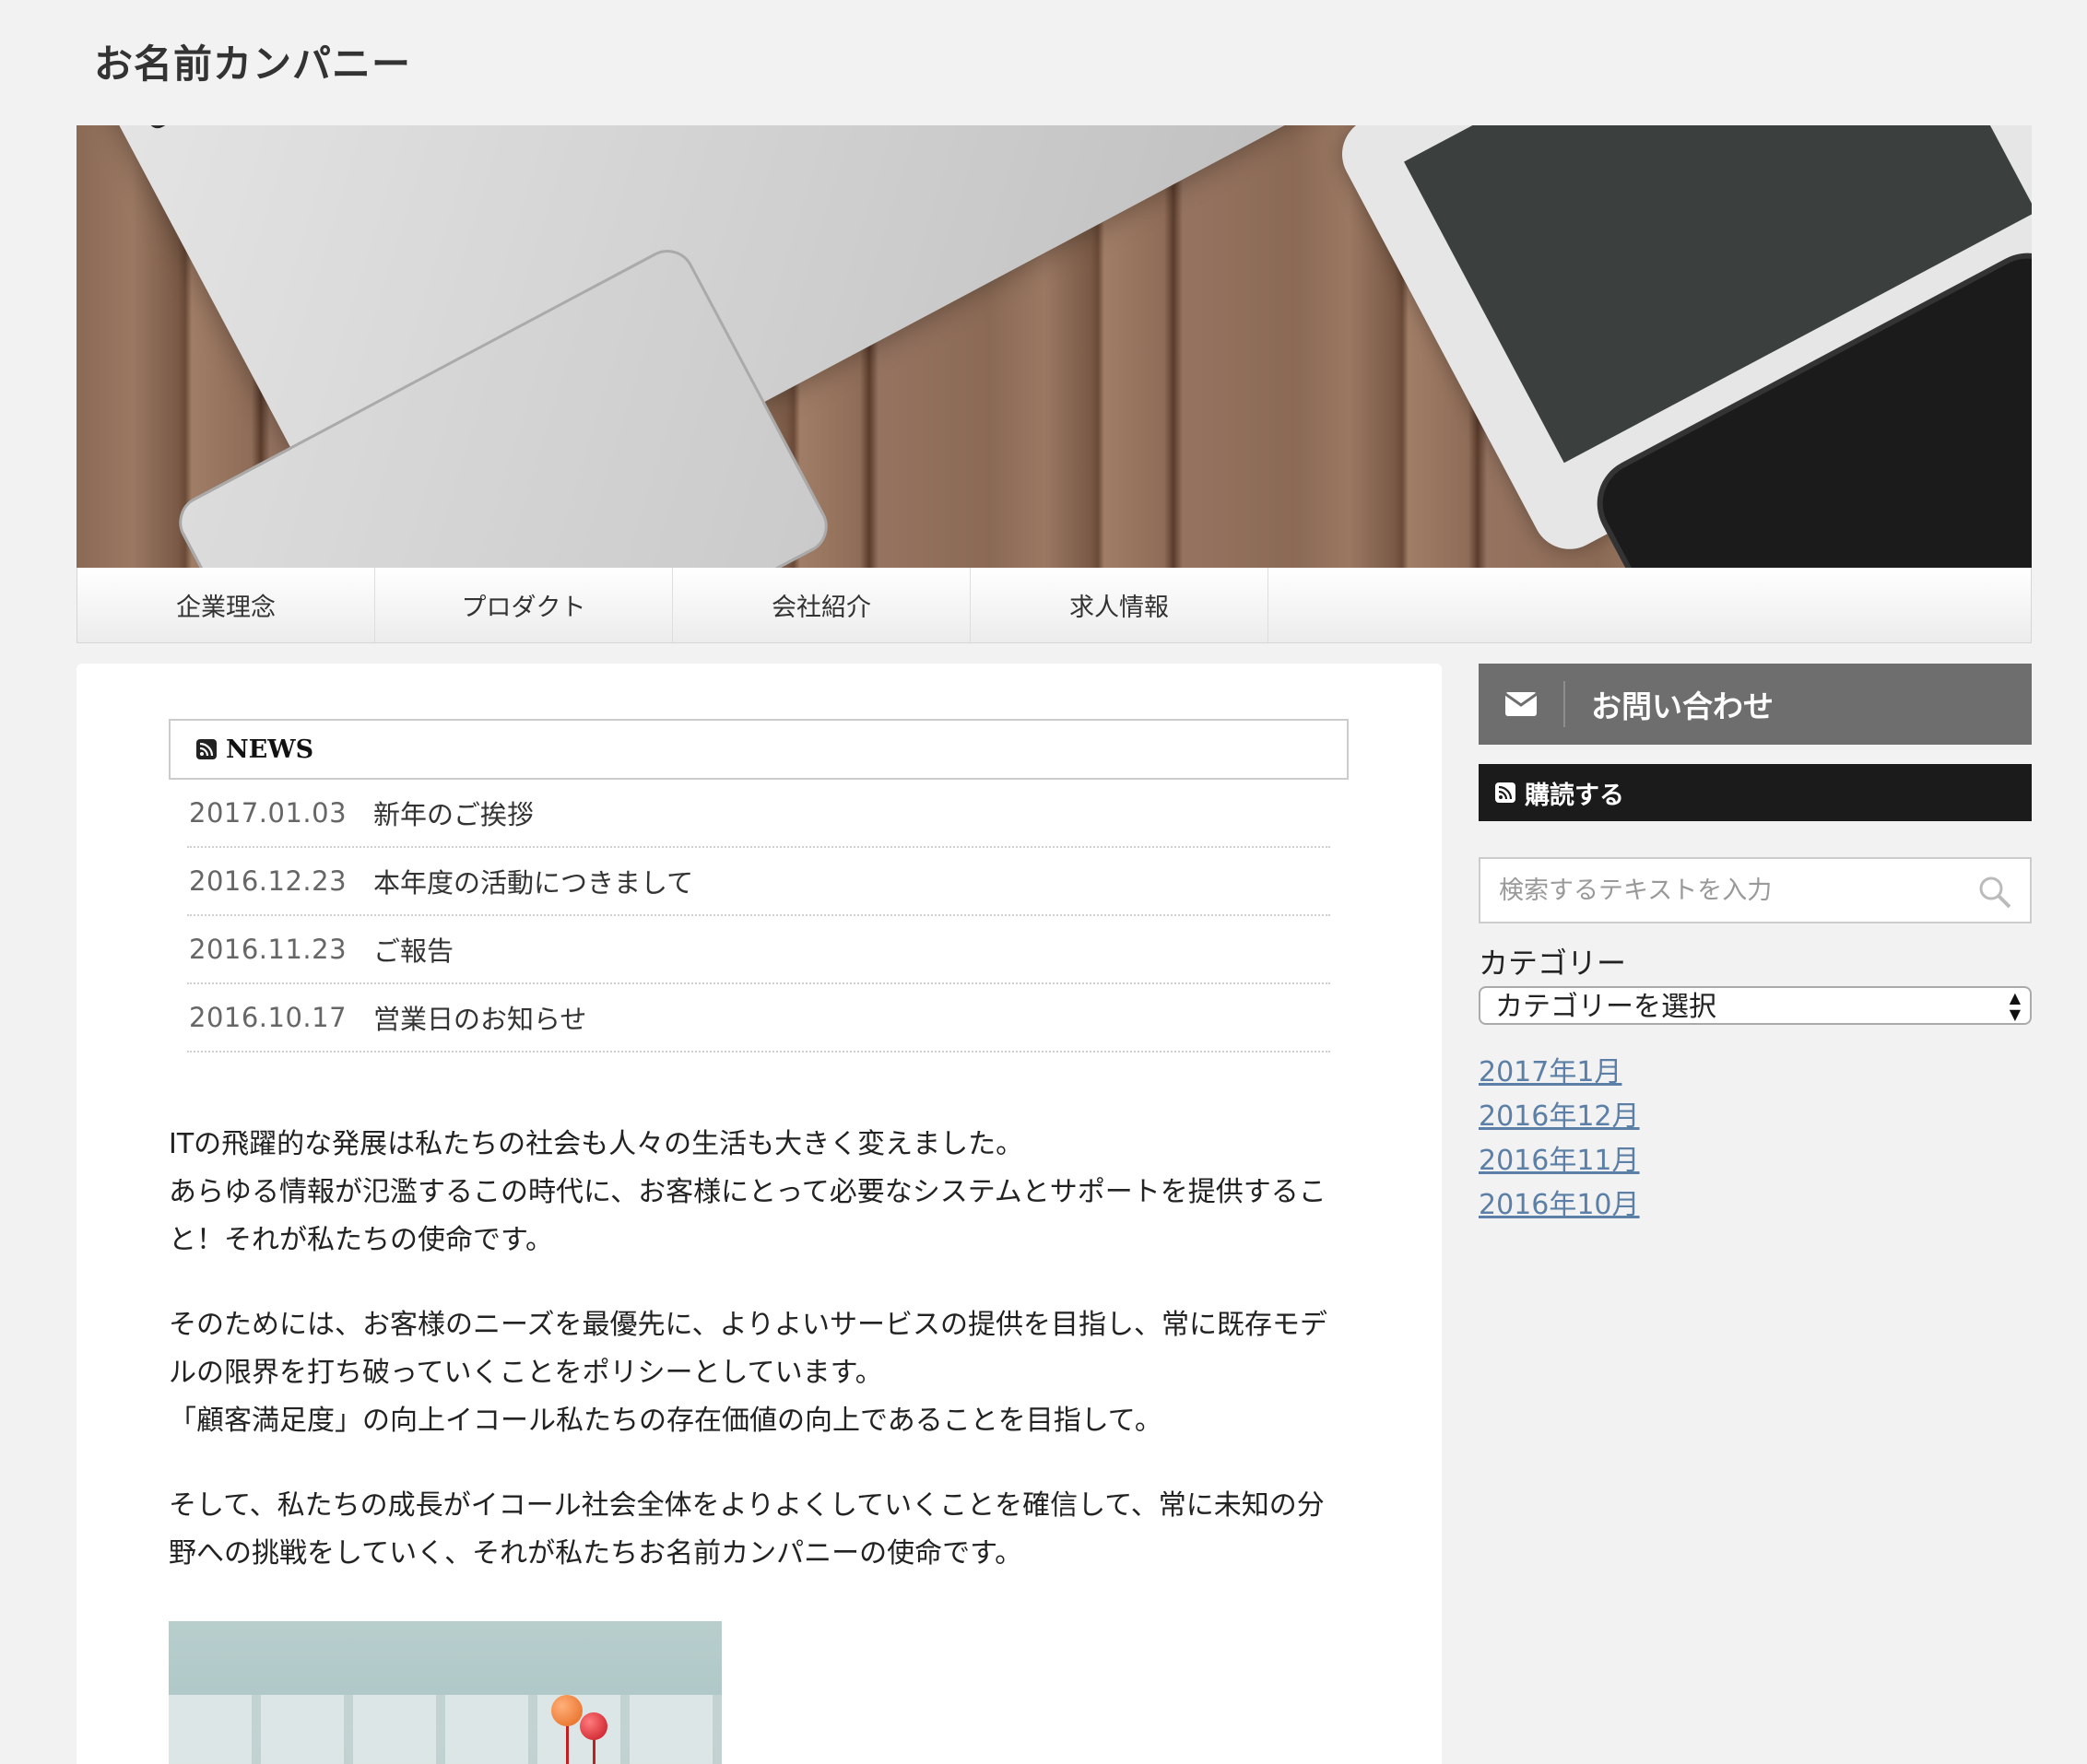 This screenshot has width=2087, height=1764. What do you see at coordinates (1560, 1161) in the screenshot?
I see `archive-link: 2016年11月` at bounding box center [1560, 1161].